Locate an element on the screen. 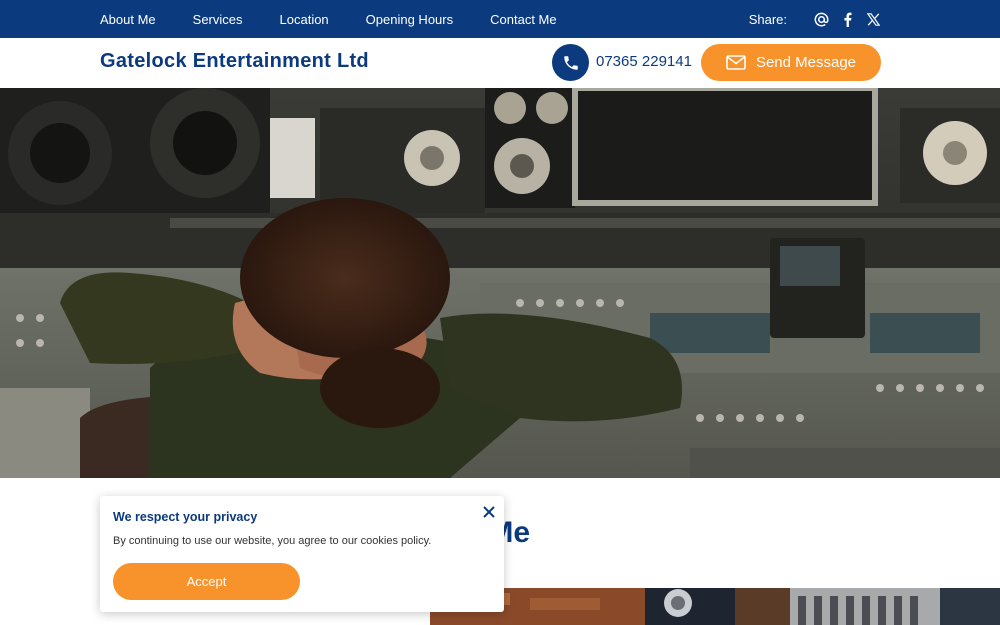 The height and width of the screenshot is (625, 1000). nav-item-contact-me: Contact Me is located at coordinates (523, 19).